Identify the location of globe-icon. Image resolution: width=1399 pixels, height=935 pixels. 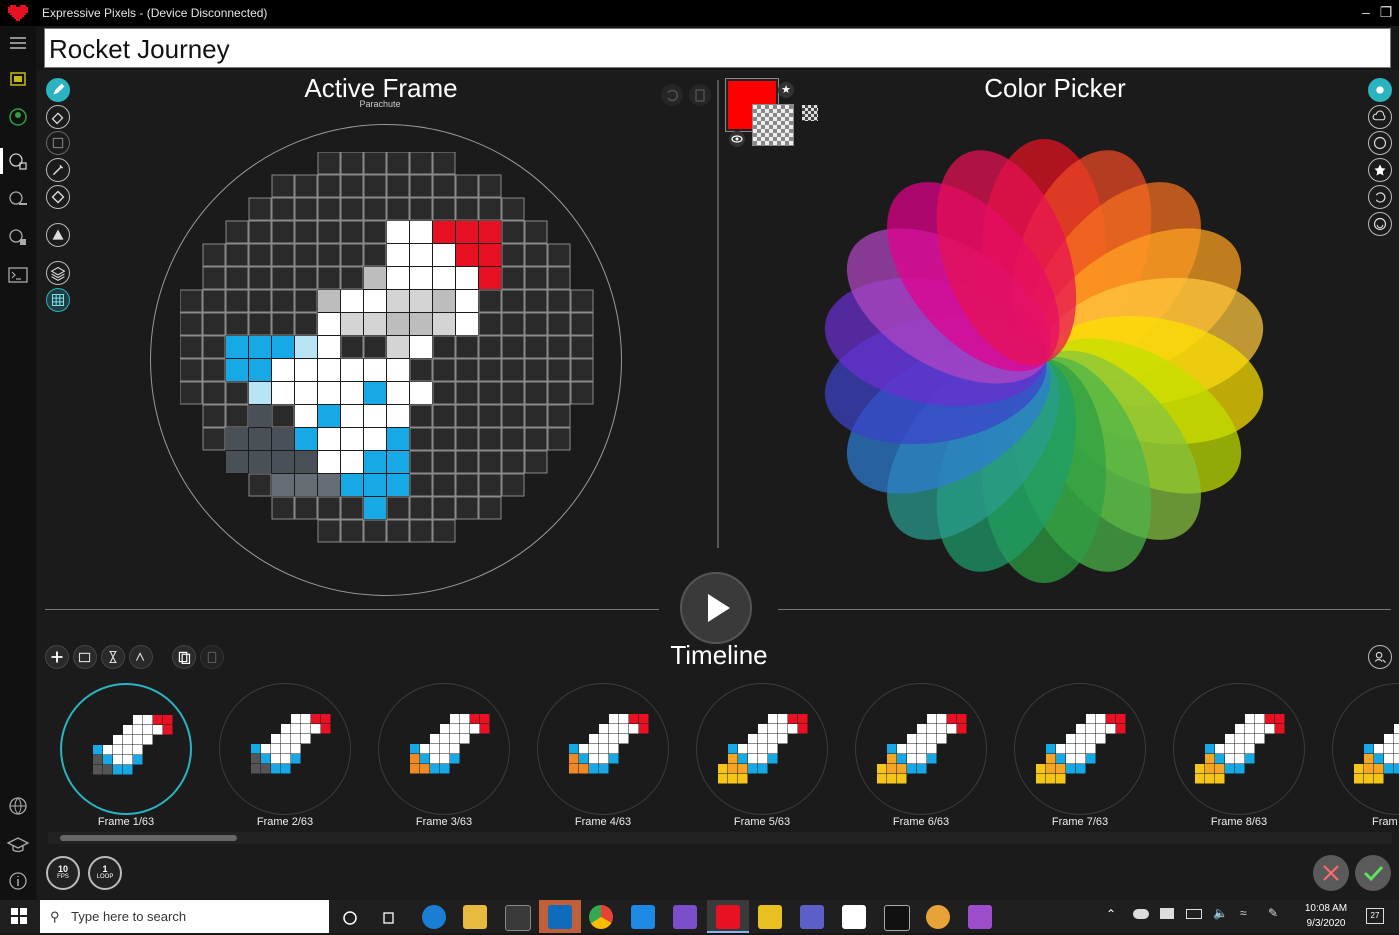
(18, 806).